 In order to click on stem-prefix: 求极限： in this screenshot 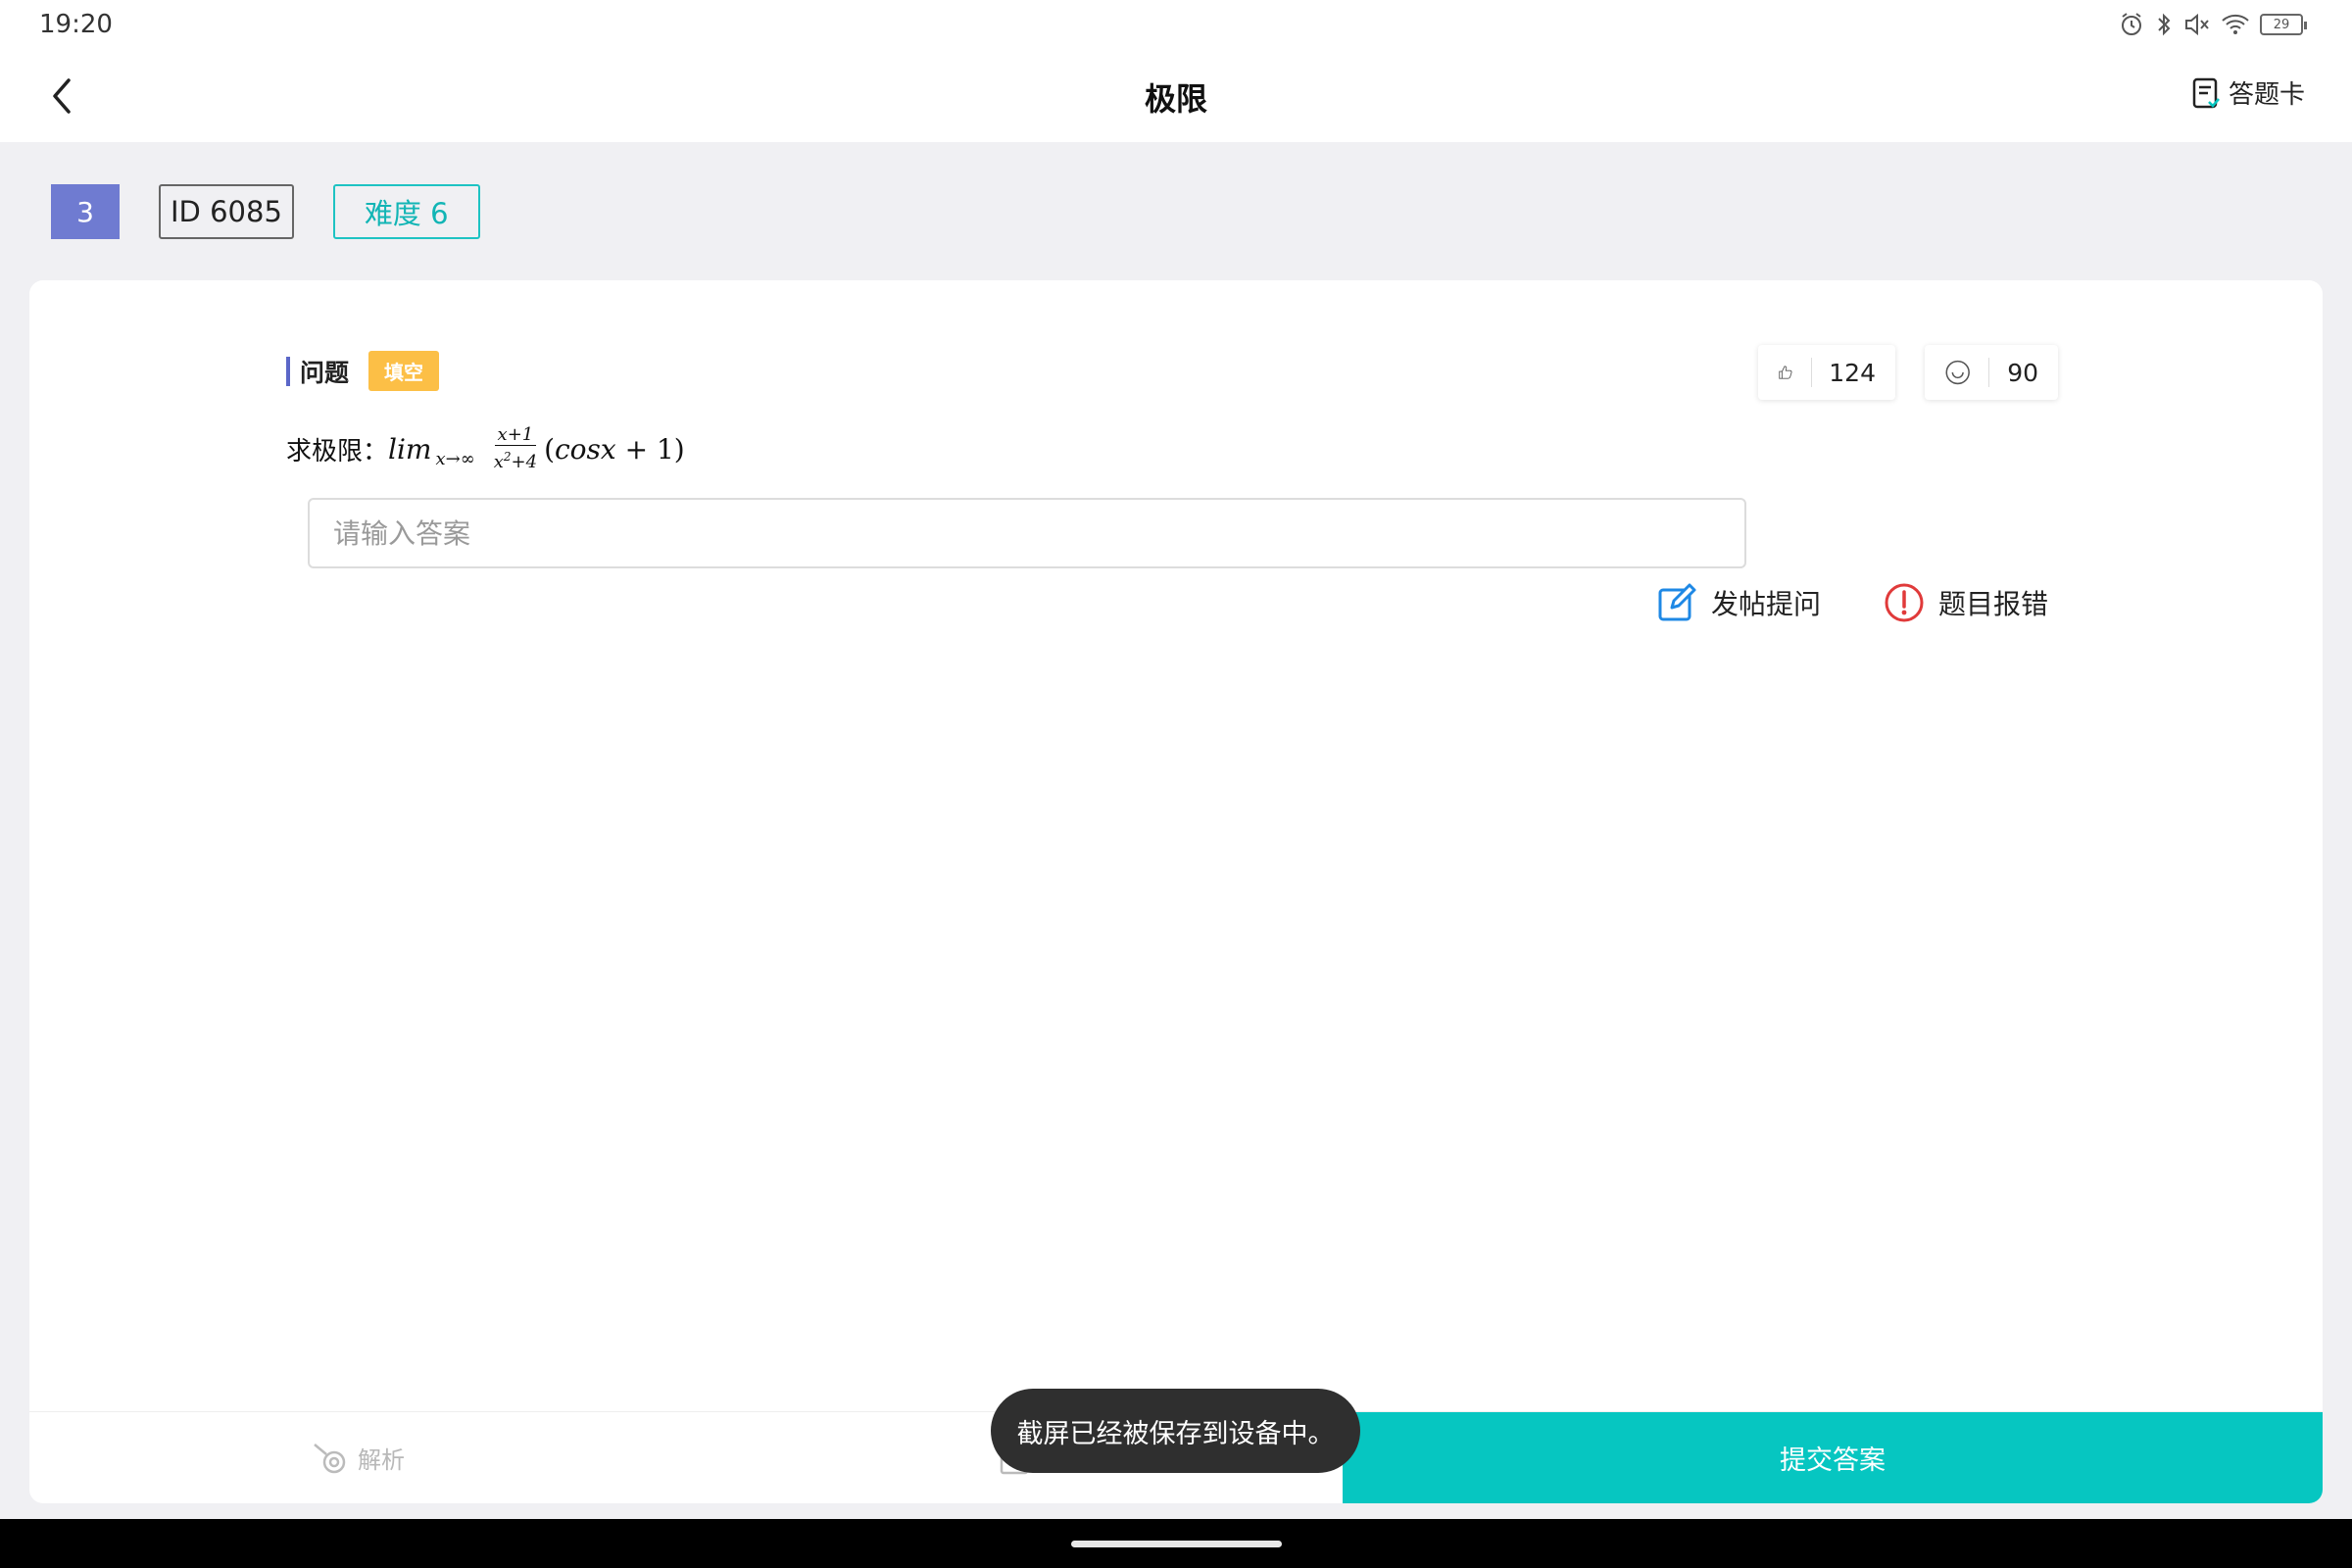, I will do `click(337, 451)`.